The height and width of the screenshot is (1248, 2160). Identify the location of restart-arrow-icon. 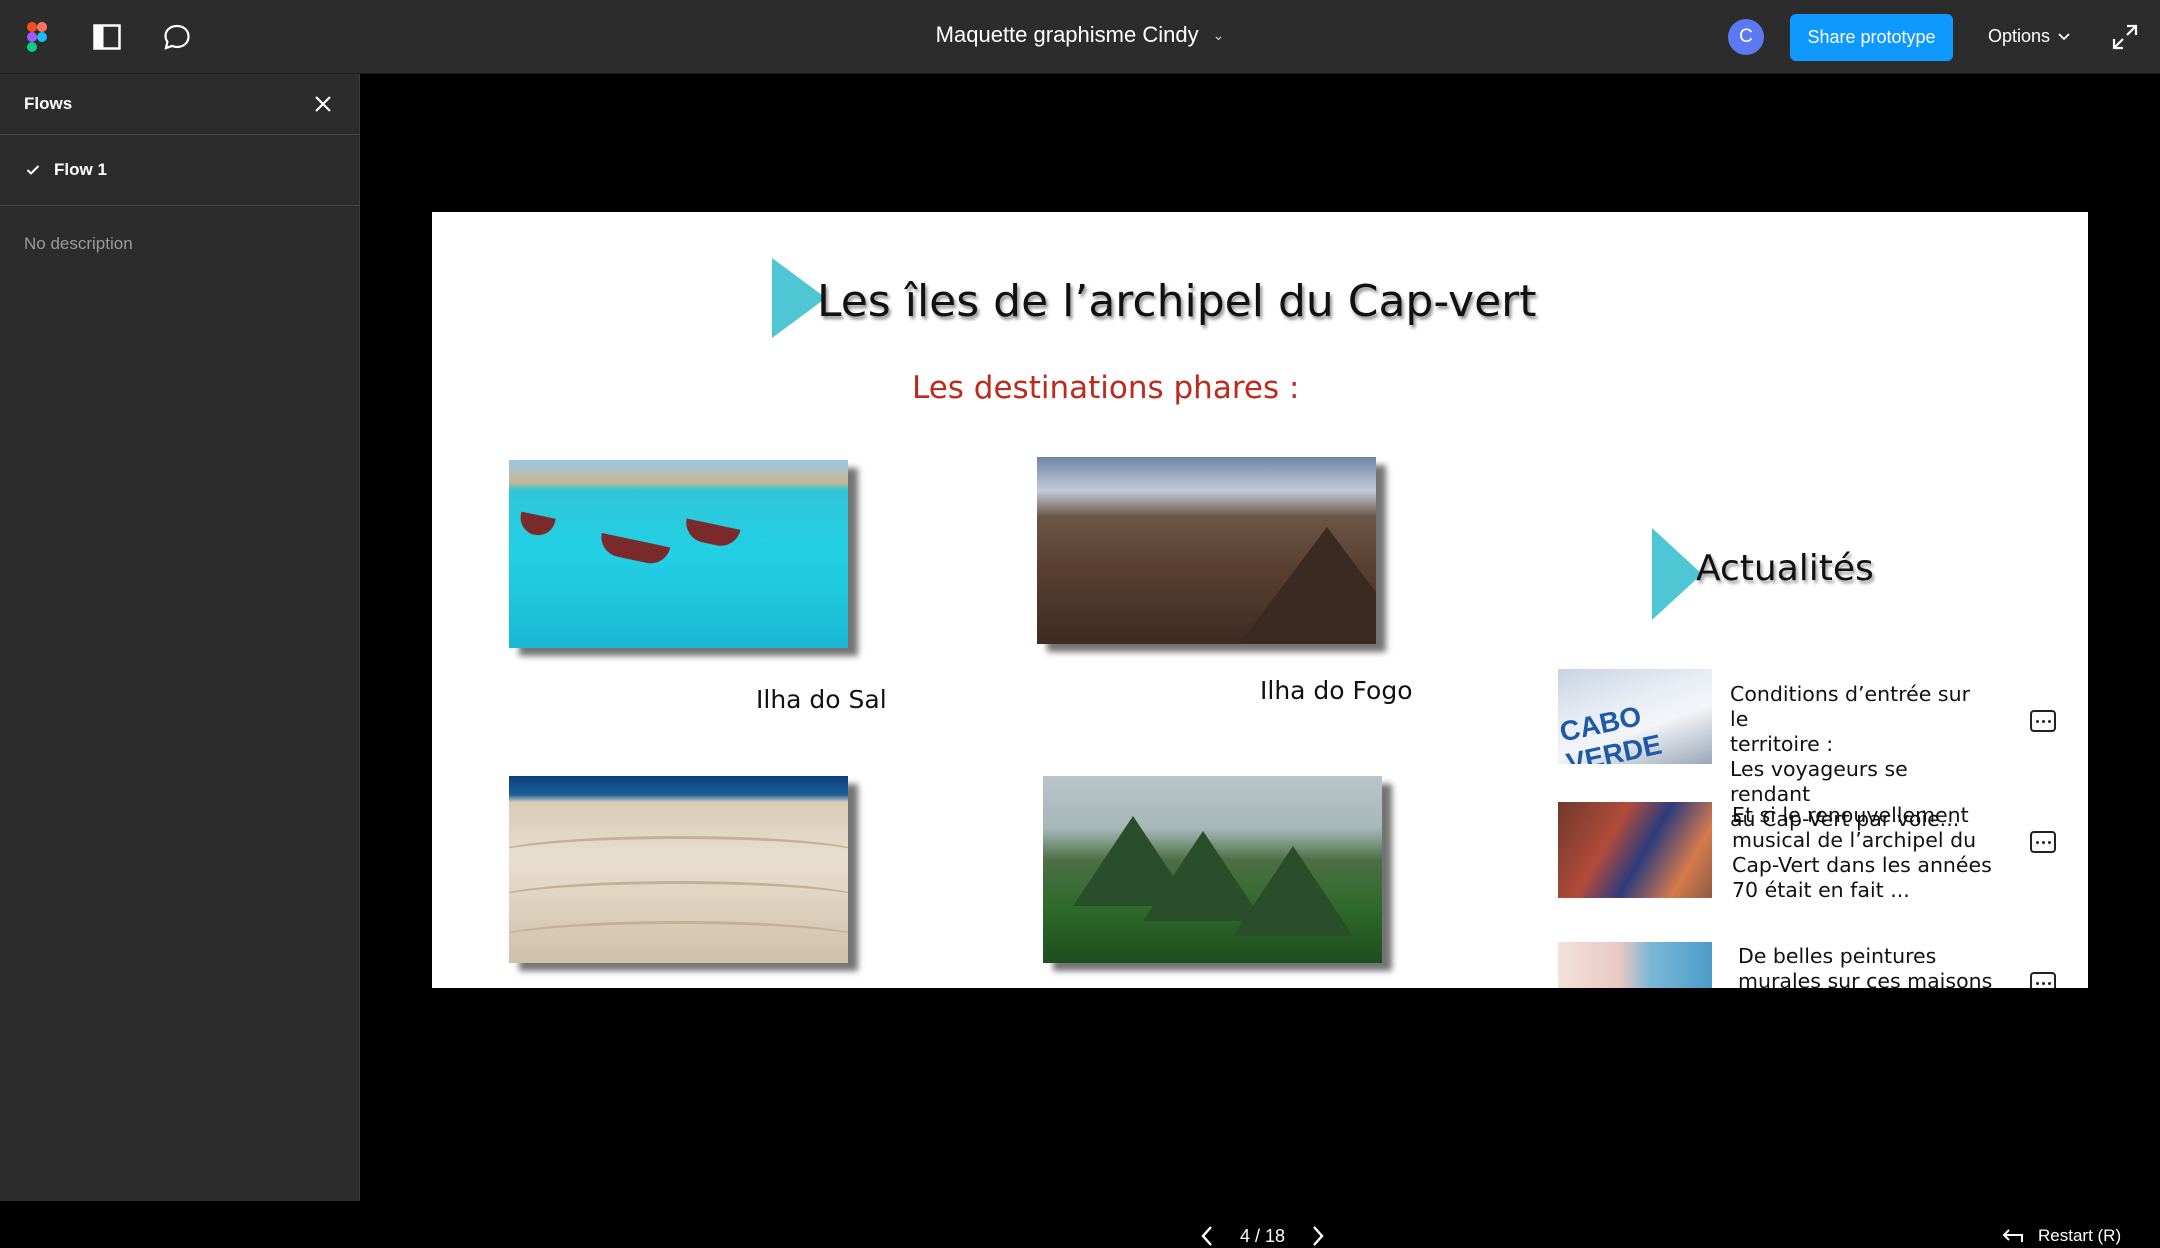
(2012, 1235).